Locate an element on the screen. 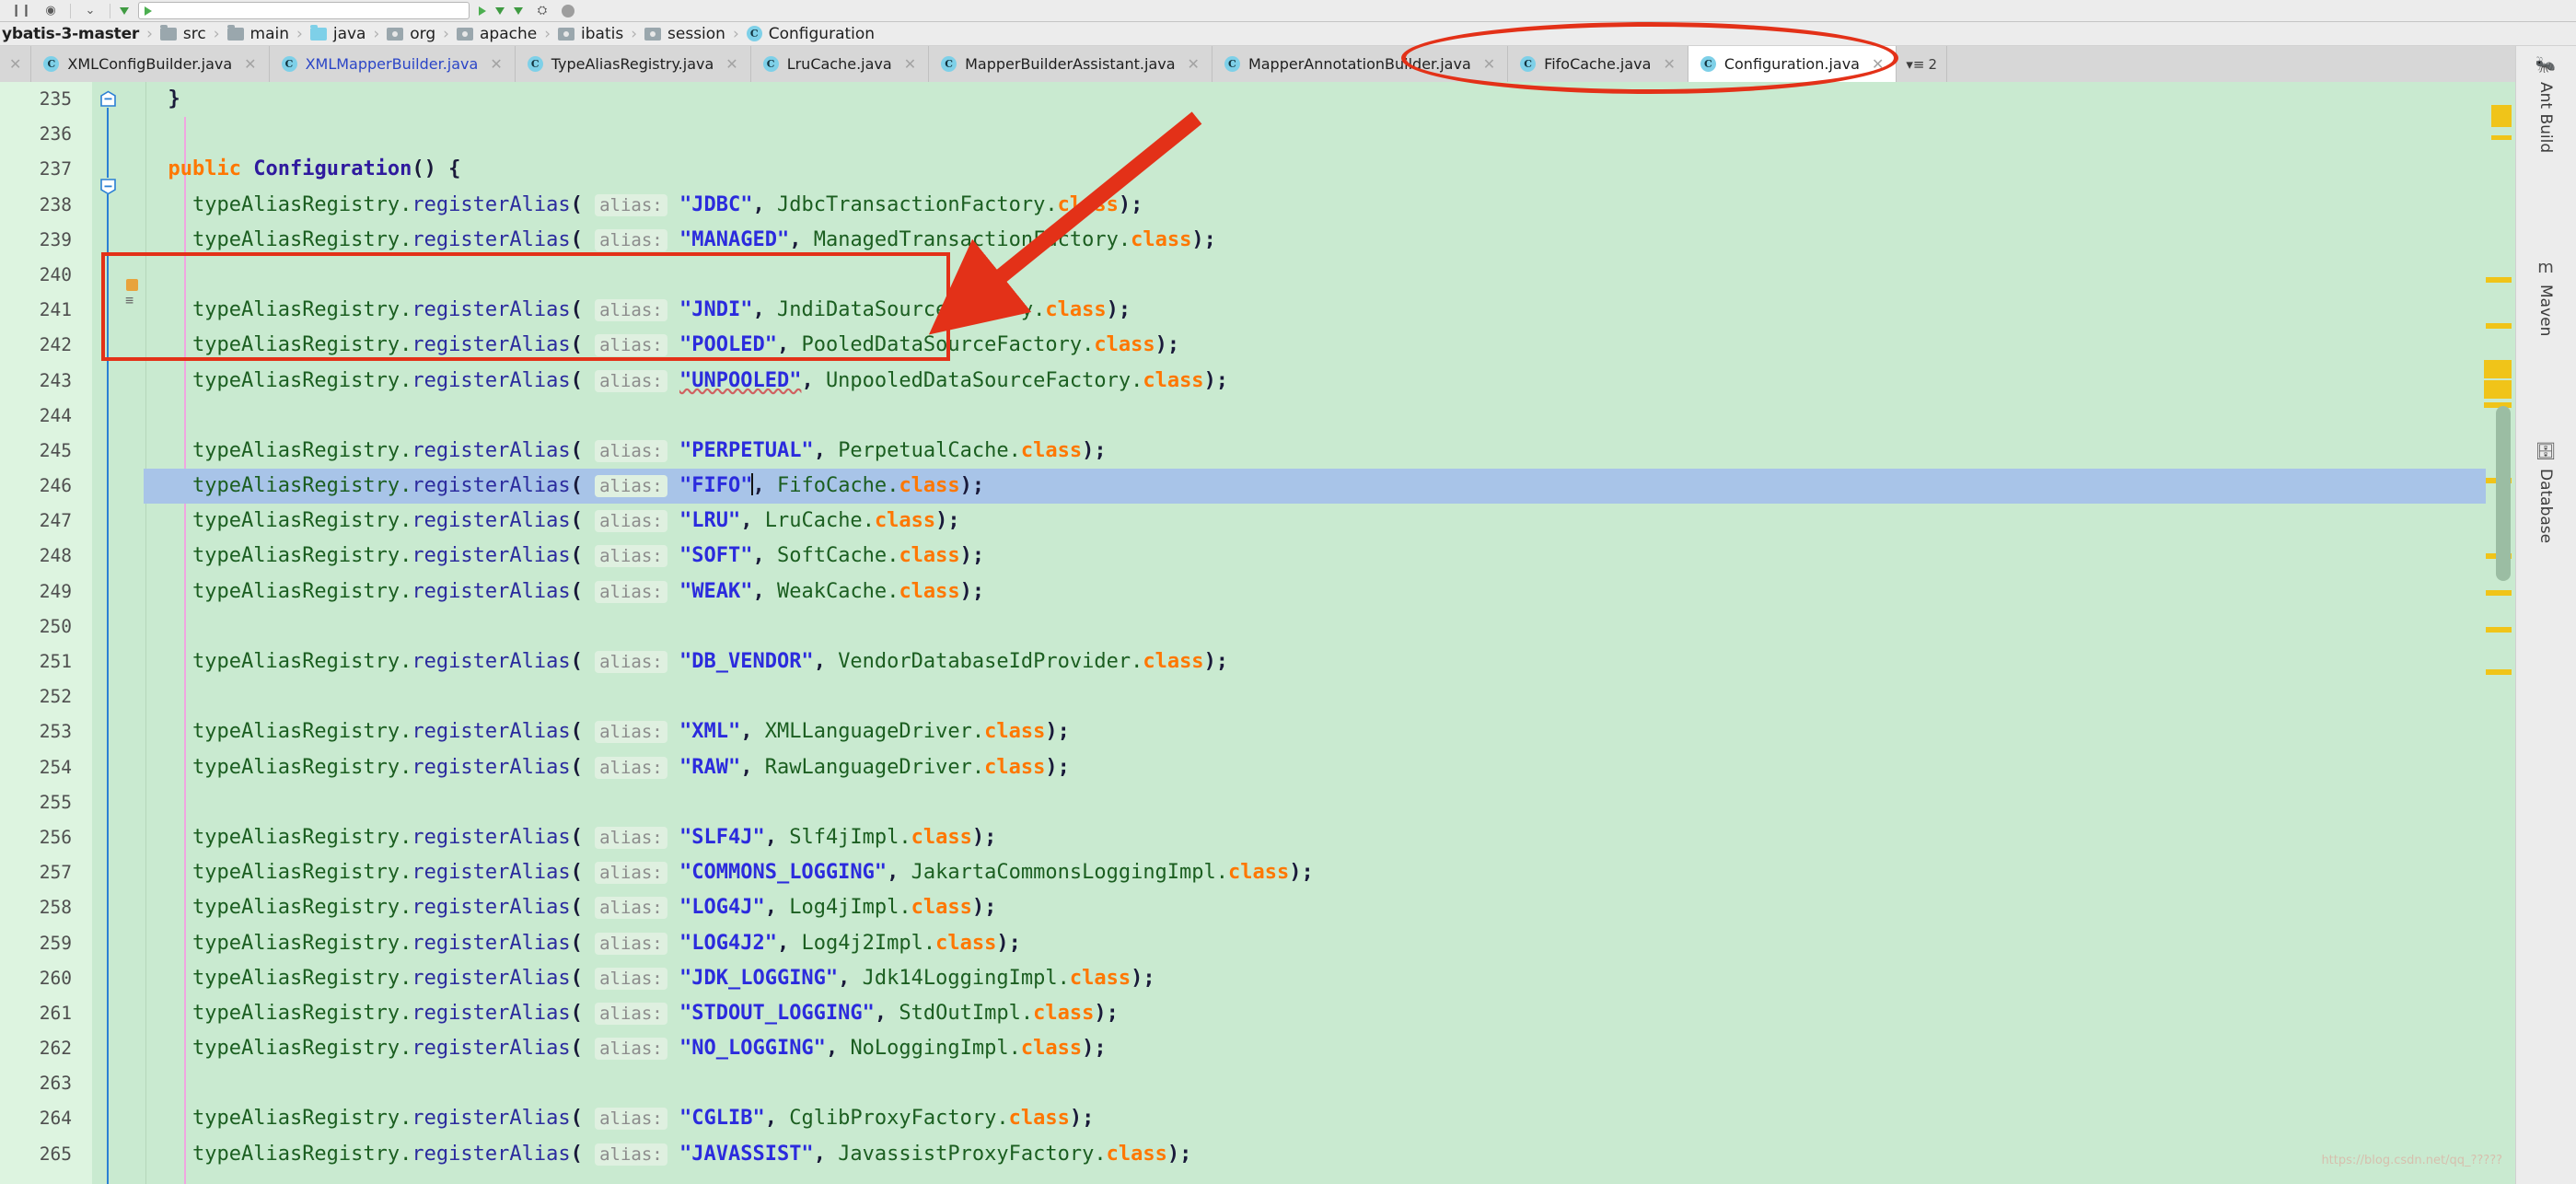 The image size is (2576, 1184). stop-icon: ◉ is located at coordinates (51, 11).